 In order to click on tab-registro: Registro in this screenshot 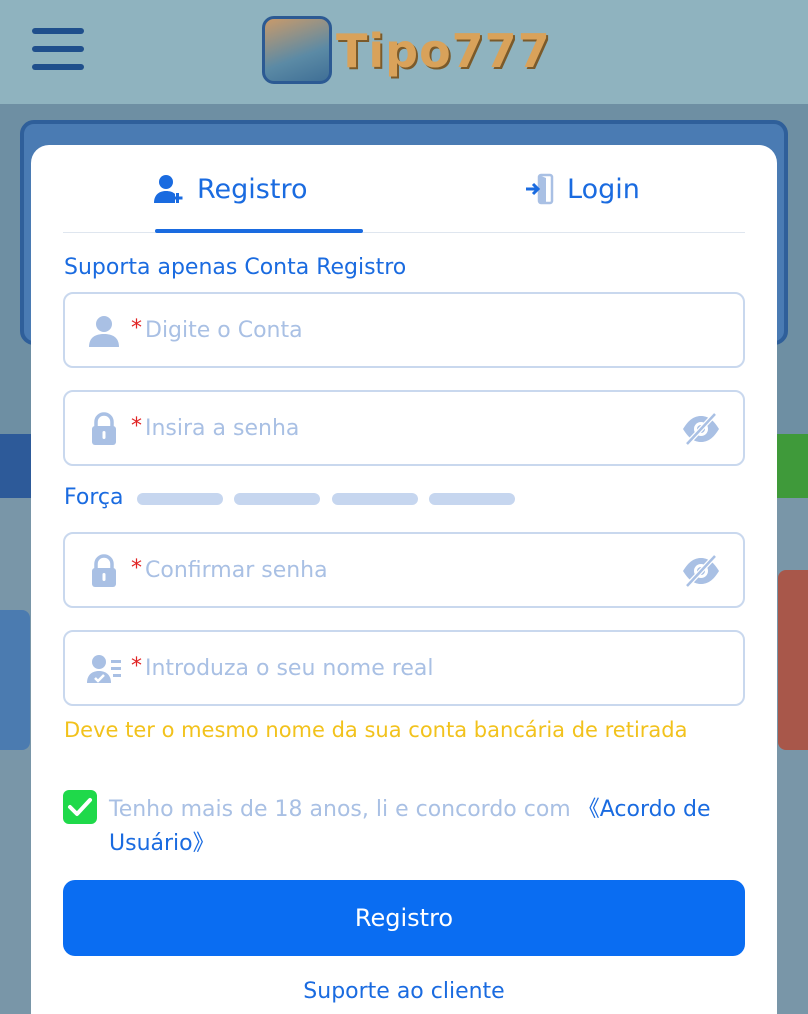, I will do `click(230, 189)`.